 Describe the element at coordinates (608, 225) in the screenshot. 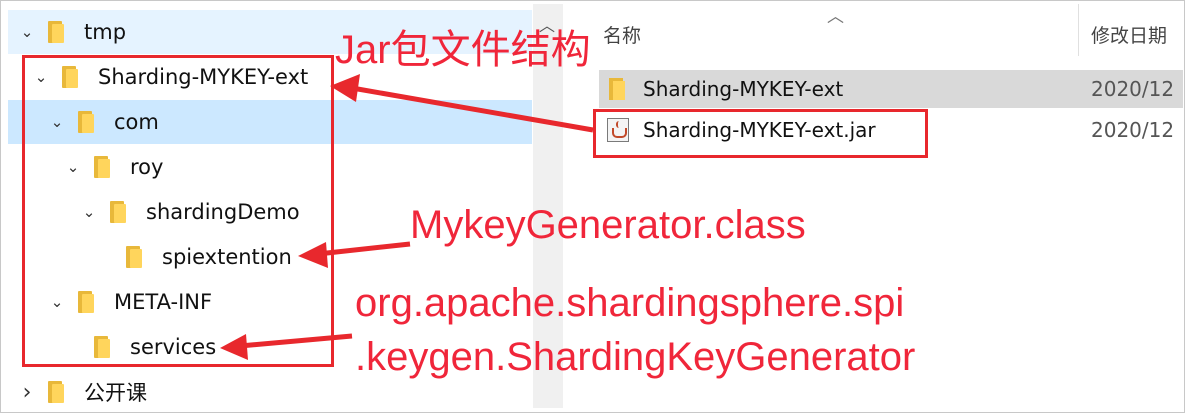

I see `annotation-class-file: MykeyGenerator.class` at that location.